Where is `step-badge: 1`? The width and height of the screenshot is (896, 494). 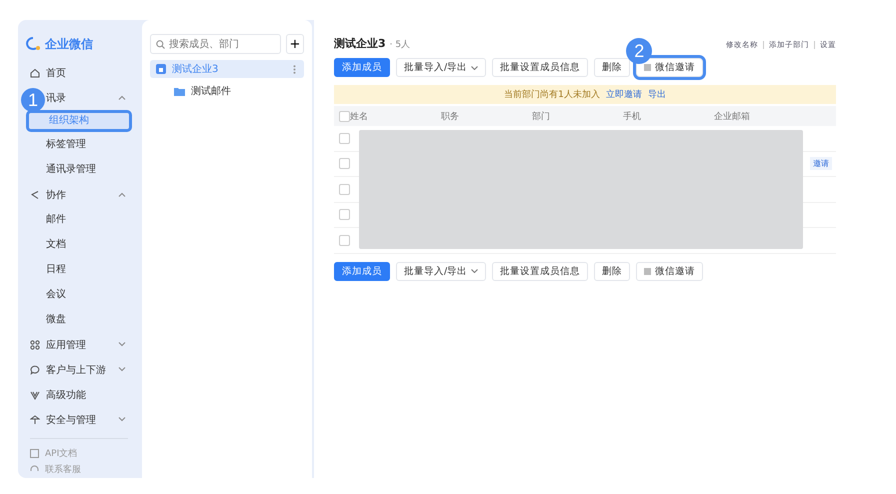
step-badge: 1 is located at coordinates (33, 100).